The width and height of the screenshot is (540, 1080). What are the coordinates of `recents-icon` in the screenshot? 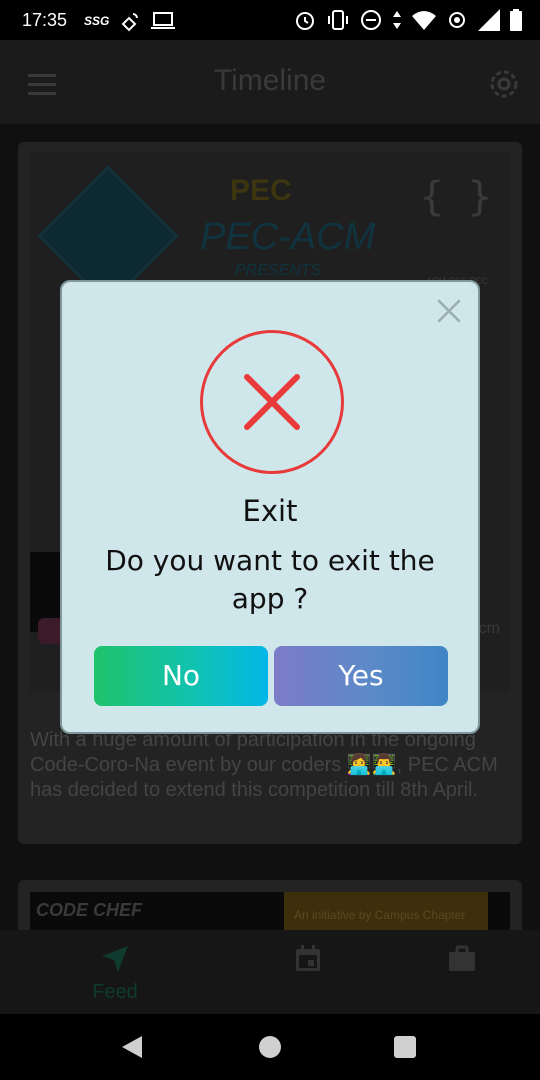 It's located at (405, 1047).